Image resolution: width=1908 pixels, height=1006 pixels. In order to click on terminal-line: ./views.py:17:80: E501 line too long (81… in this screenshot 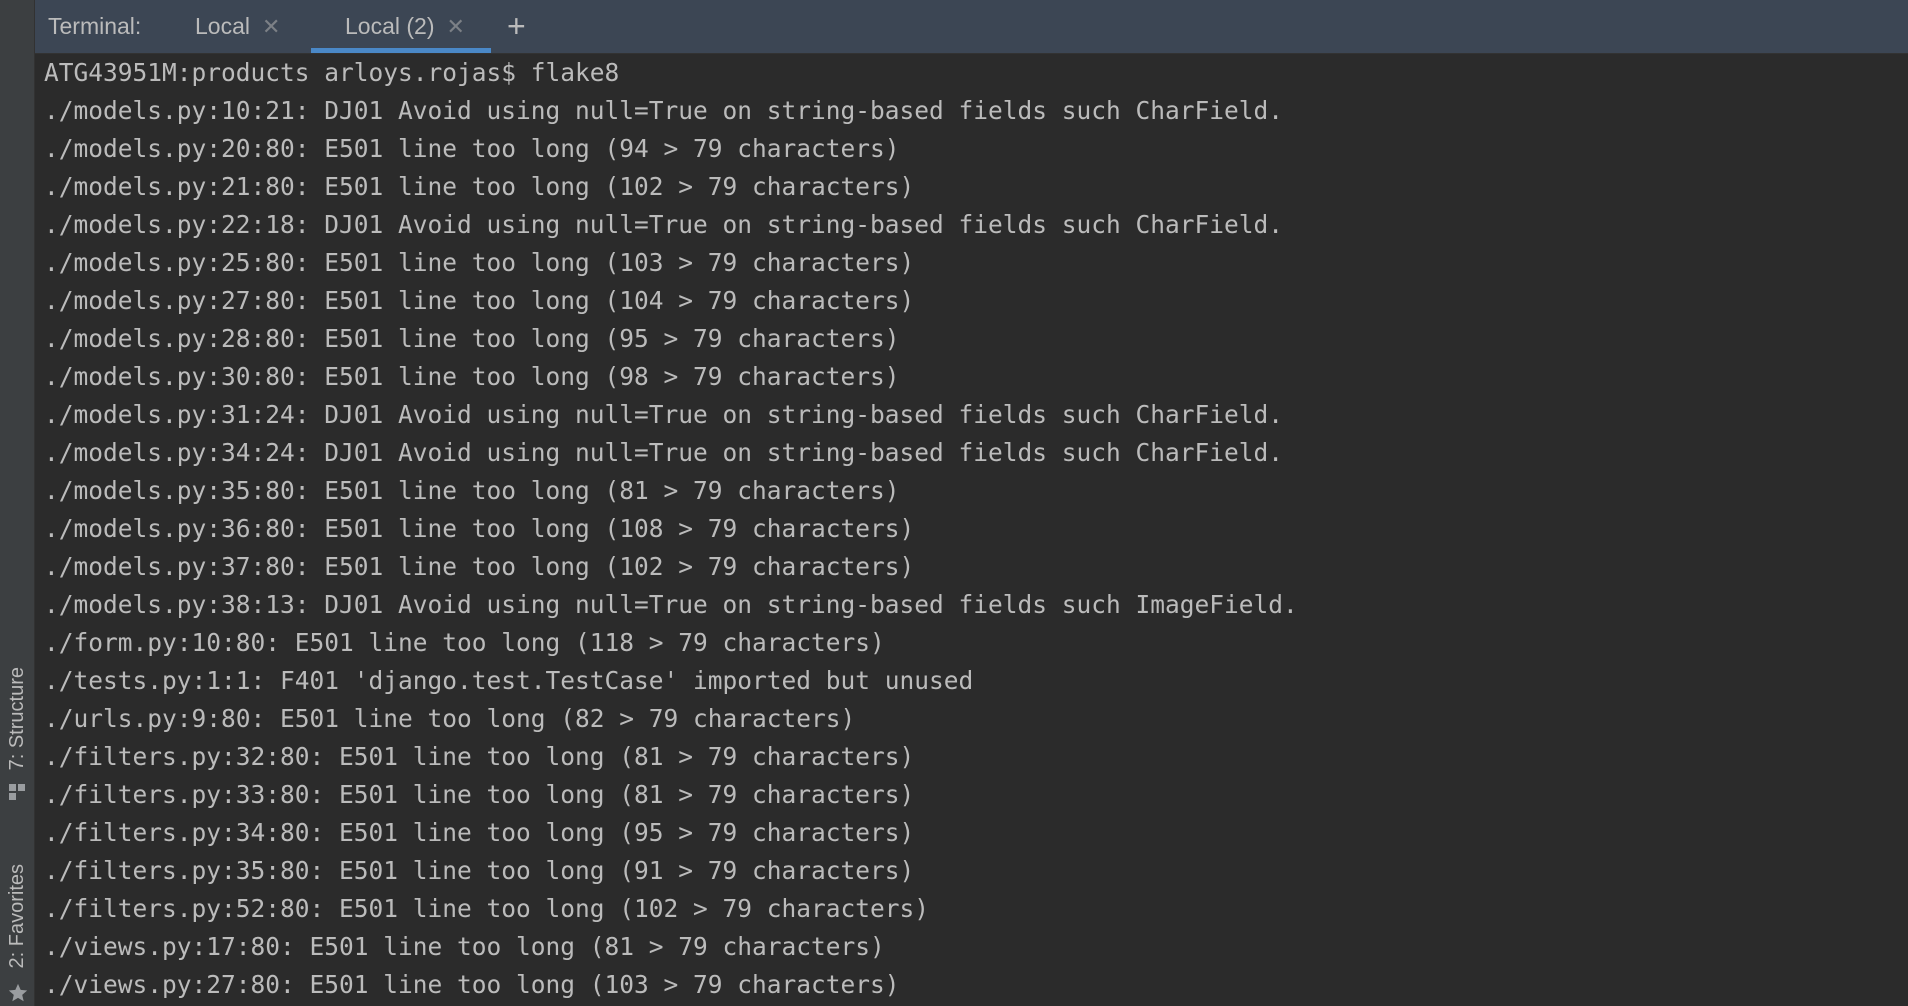, I will do `click(464, 946)`.